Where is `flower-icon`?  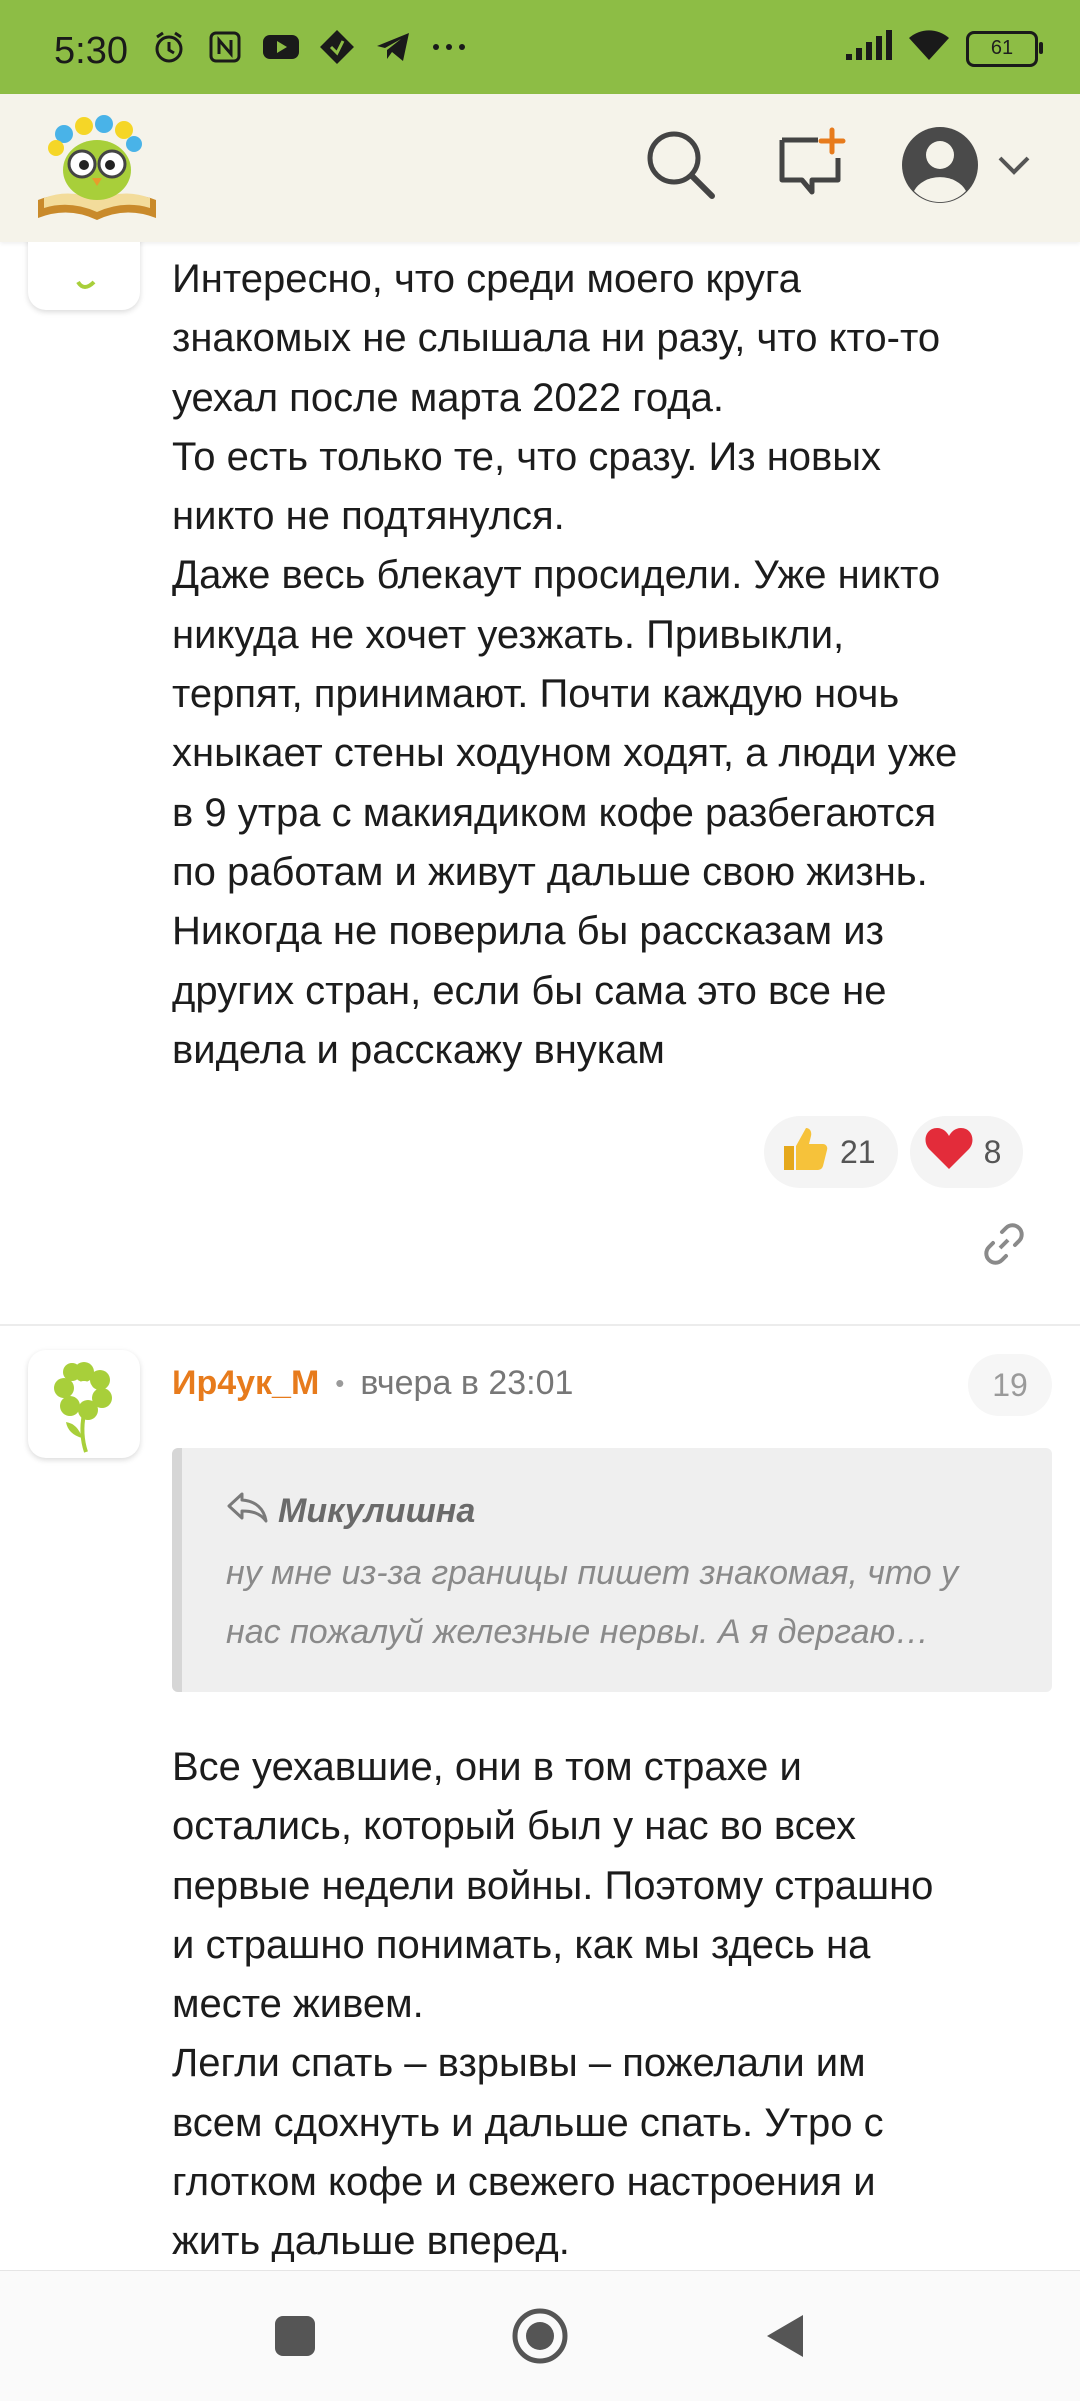 flower-icon is located at coordinates (83, 1407).